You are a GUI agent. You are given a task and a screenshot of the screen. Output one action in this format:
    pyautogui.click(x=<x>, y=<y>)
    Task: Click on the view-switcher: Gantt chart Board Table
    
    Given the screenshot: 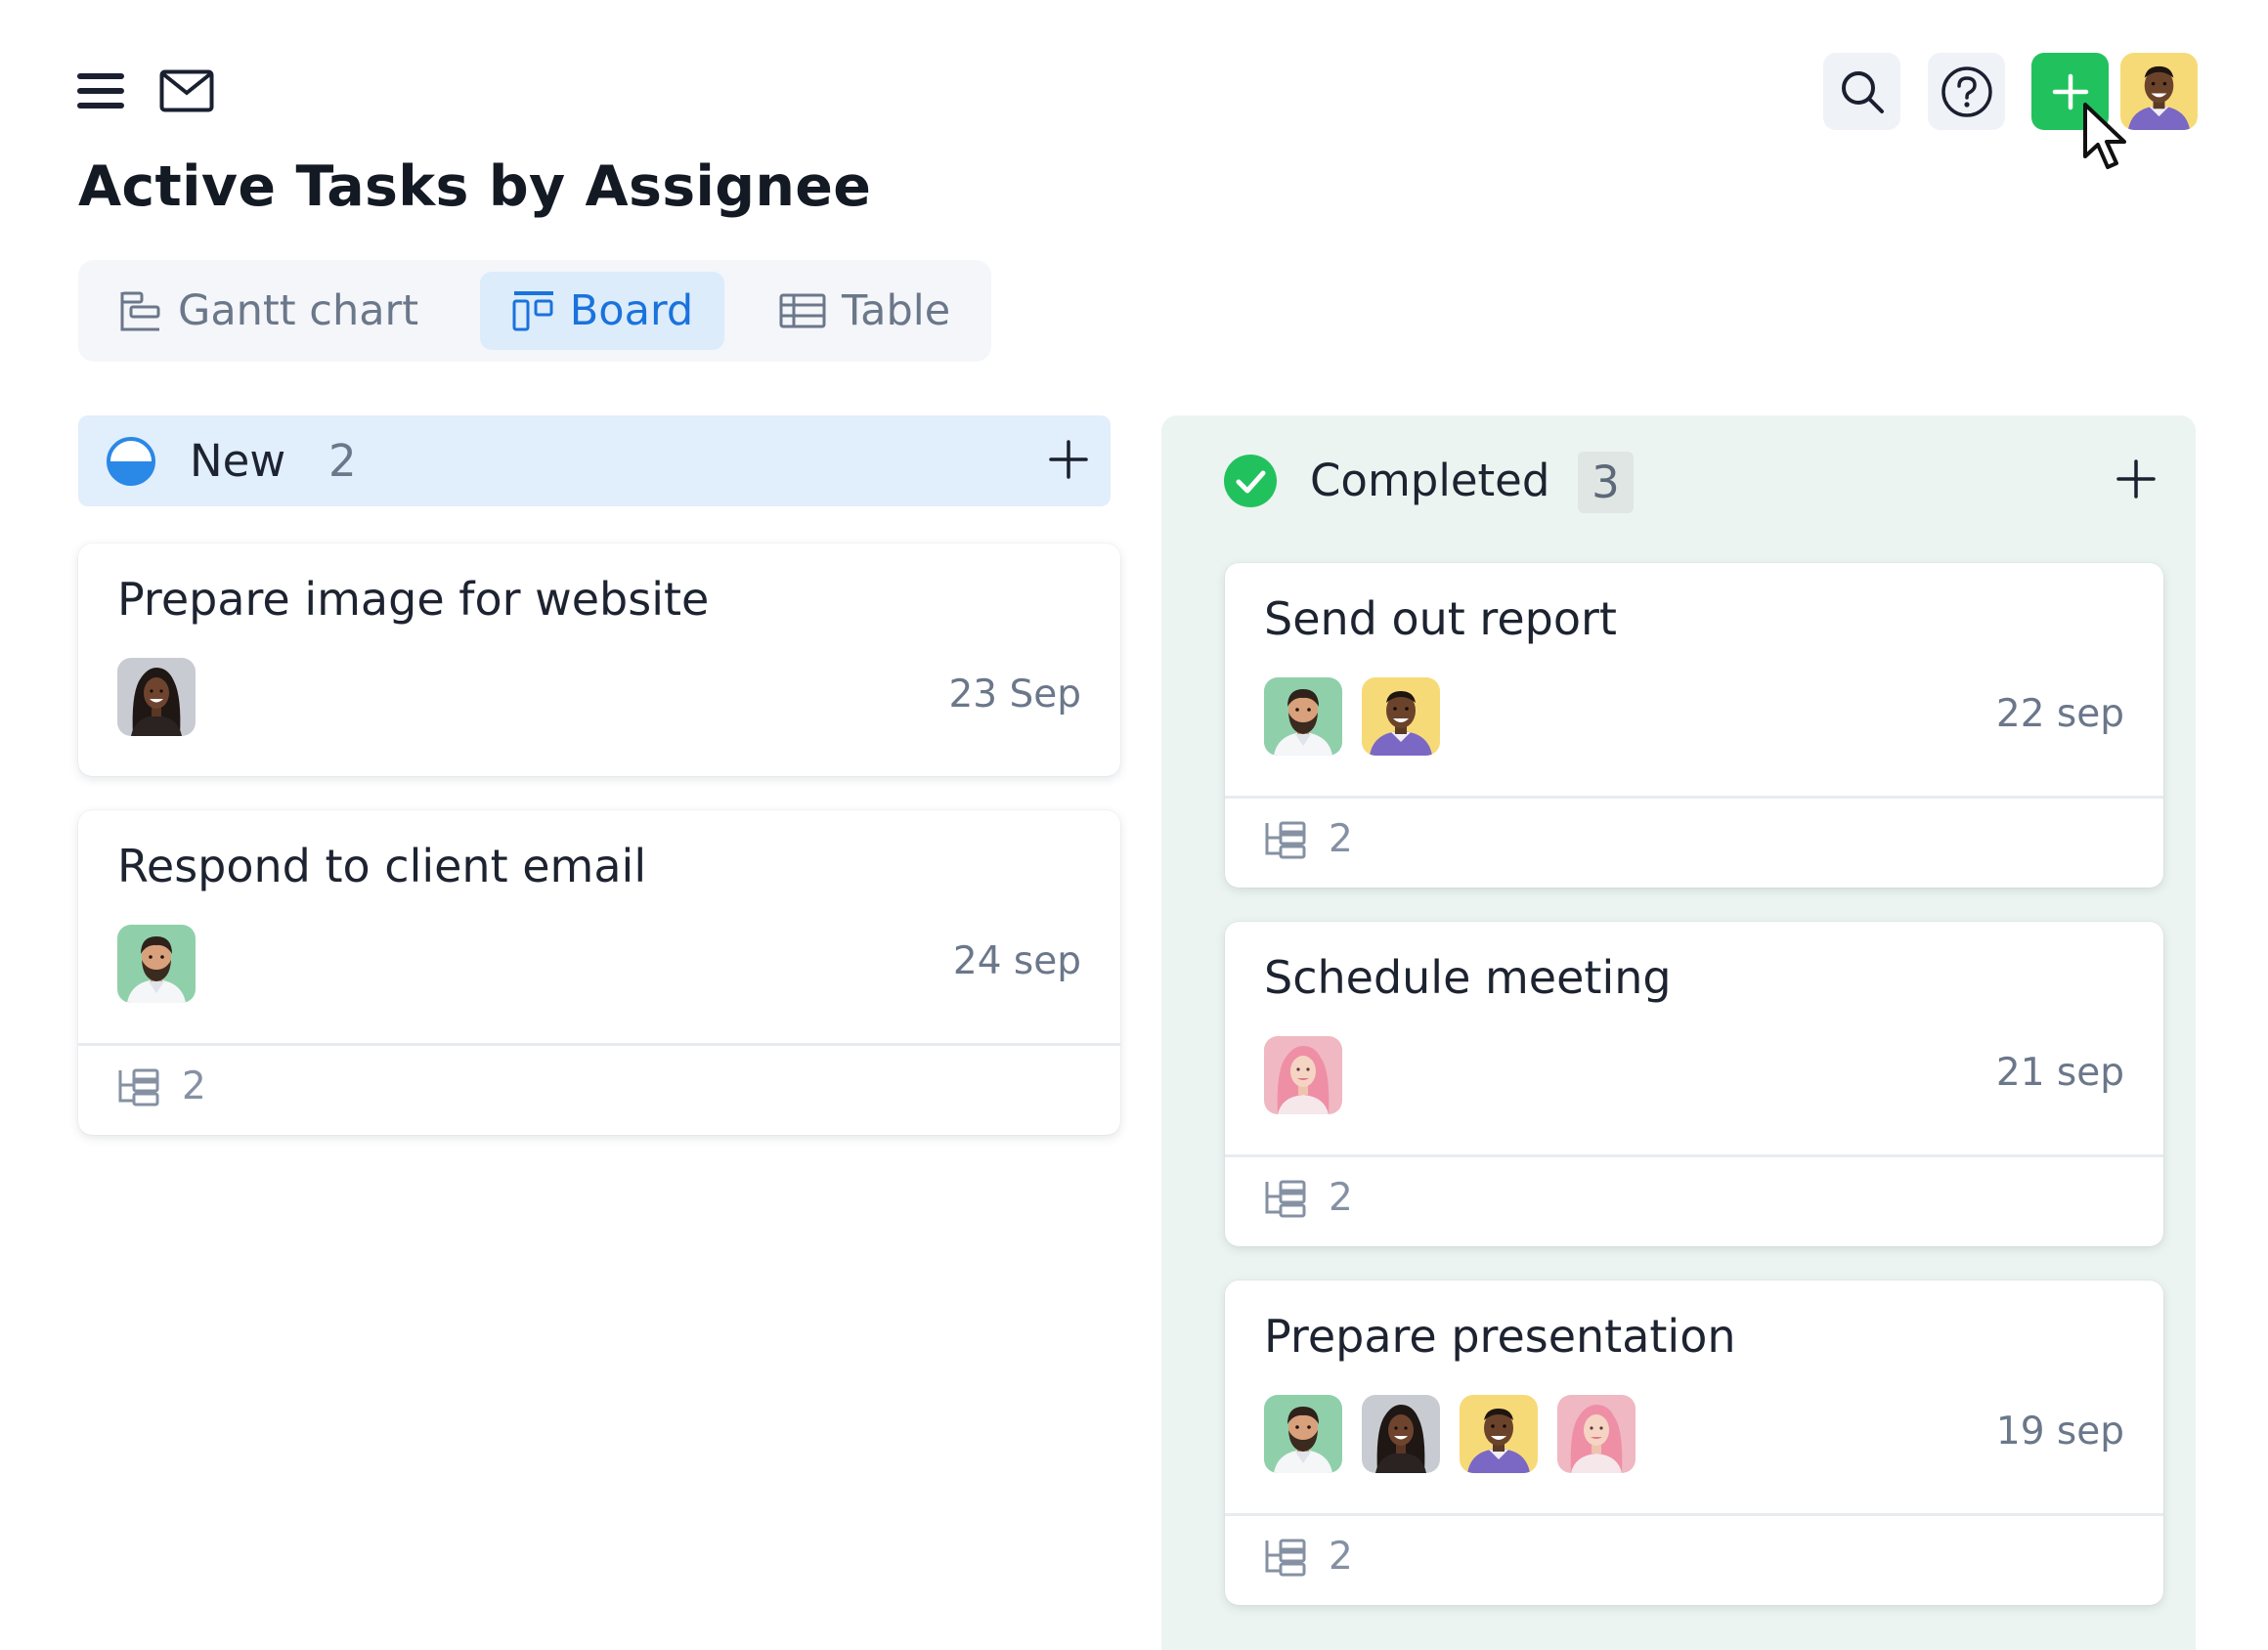 What is the action you would take?
    pyautogui.click(x=534, y=311)
    